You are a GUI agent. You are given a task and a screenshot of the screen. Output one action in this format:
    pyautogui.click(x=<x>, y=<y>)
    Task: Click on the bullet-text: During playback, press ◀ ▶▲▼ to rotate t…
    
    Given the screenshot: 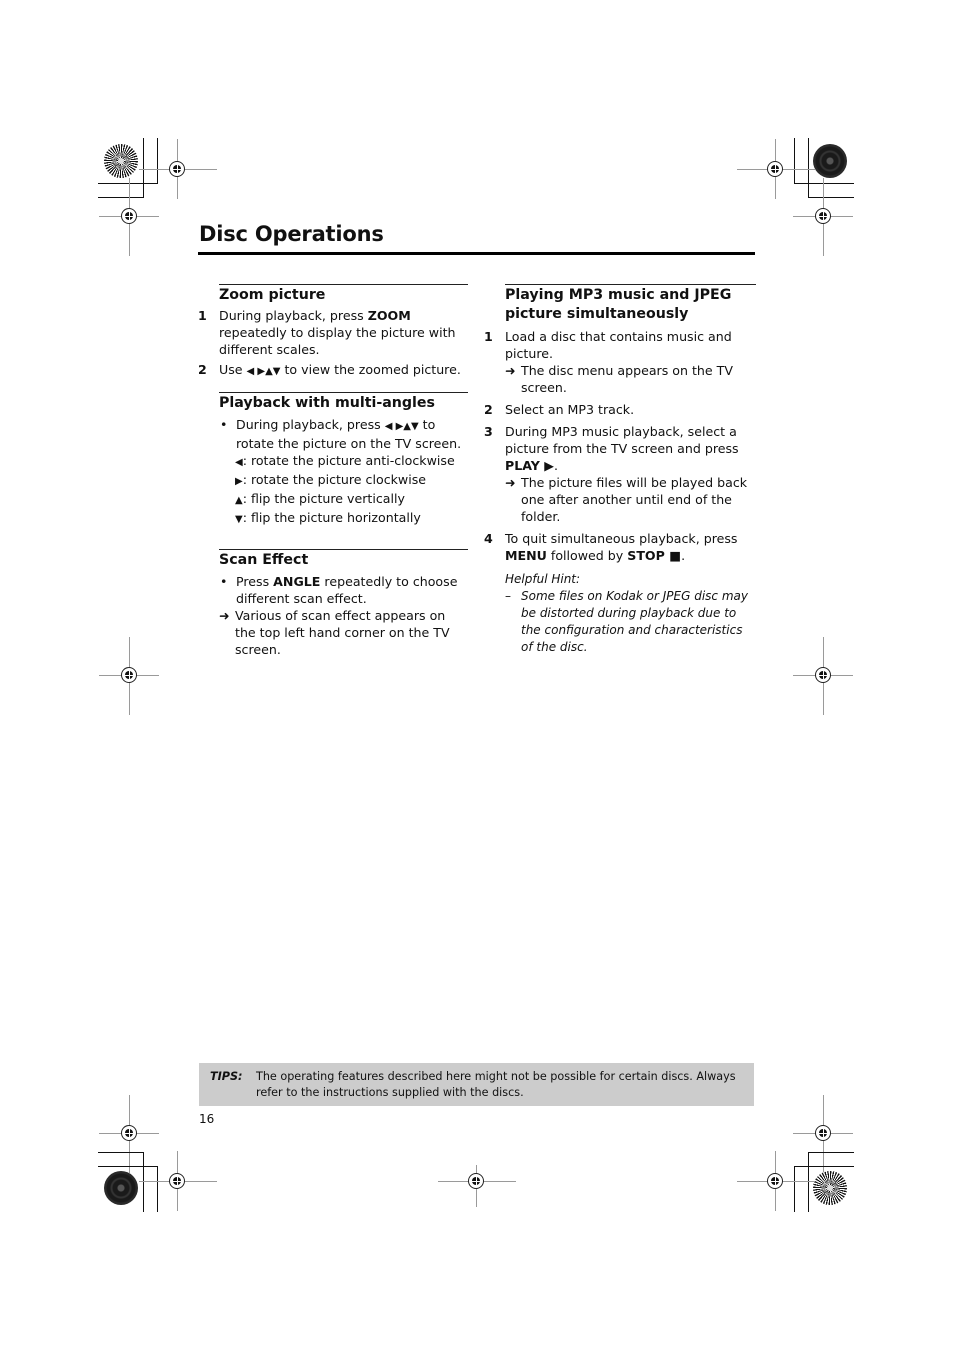 What is the action you would take?
    pyautogui.click(x=352, y=434)
    